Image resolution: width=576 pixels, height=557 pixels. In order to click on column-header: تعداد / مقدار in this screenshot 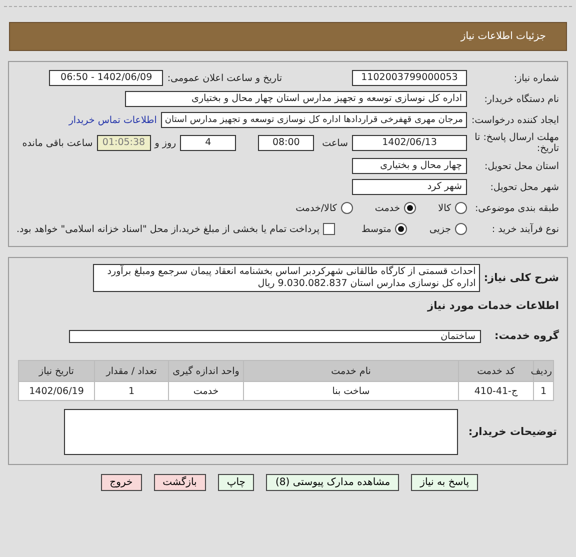, I will do `click(131, 371)`.